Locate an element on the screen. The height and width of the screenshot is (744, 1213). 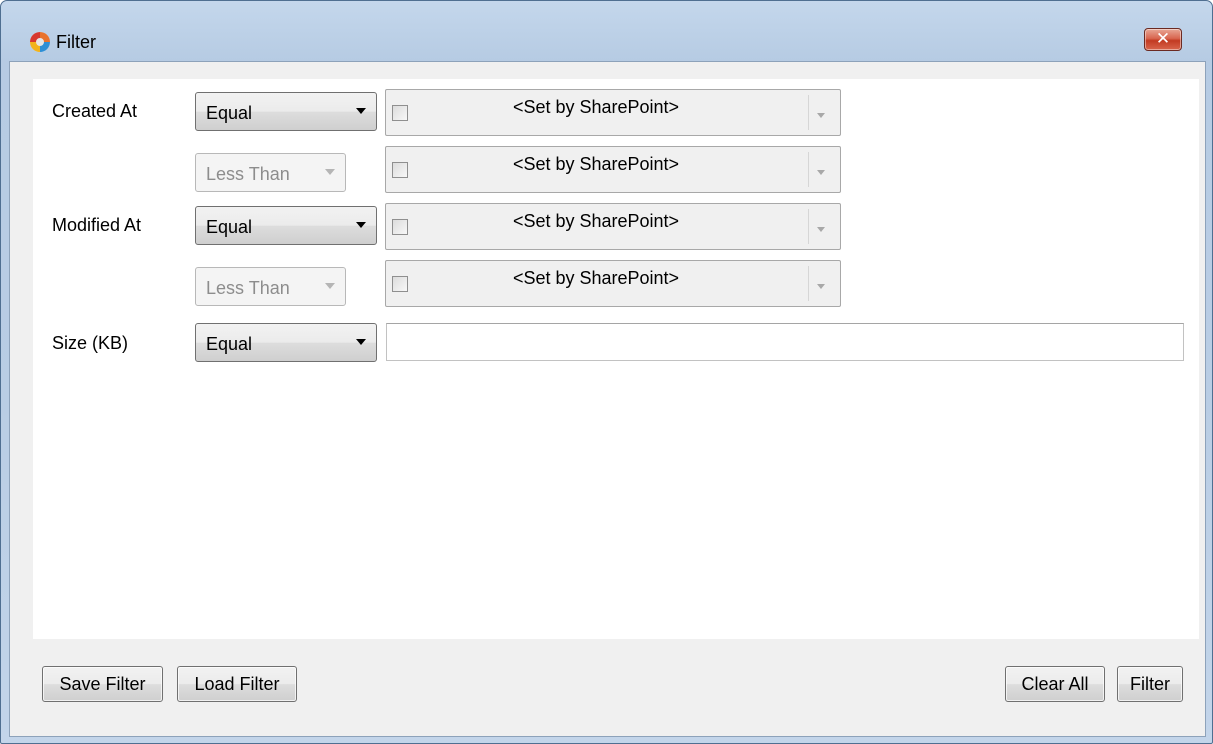
created-at-from-date-picker: <Set by SharePoint> is located at coordinates (613, 112).